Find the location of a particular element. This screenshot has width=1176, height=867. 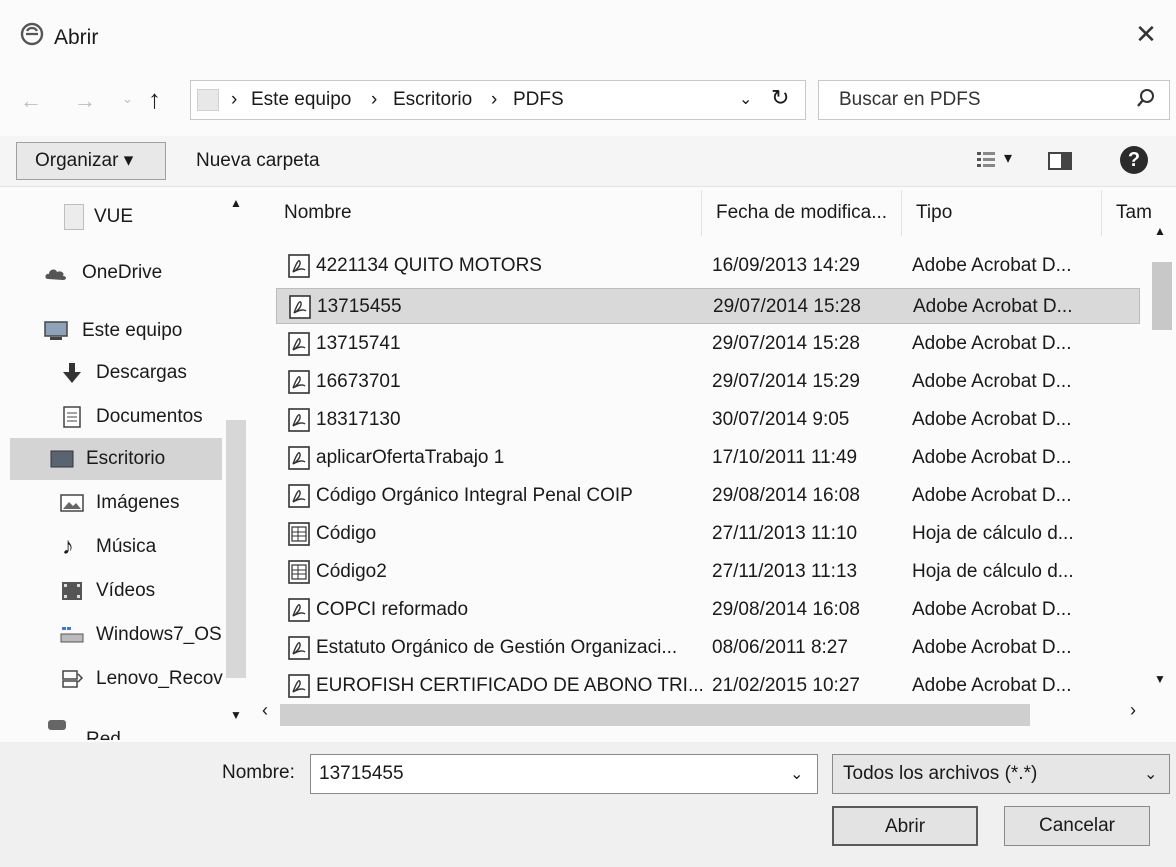

breadcrumb-pdfs: PDFS is located at coordinates (538, 100).